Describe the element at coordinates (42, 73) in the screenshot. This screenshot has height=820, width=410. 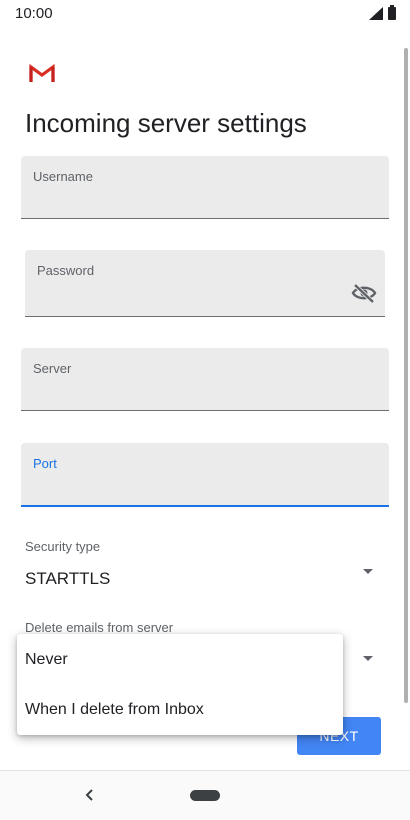
I see `gmail-logo-icon` at that location.